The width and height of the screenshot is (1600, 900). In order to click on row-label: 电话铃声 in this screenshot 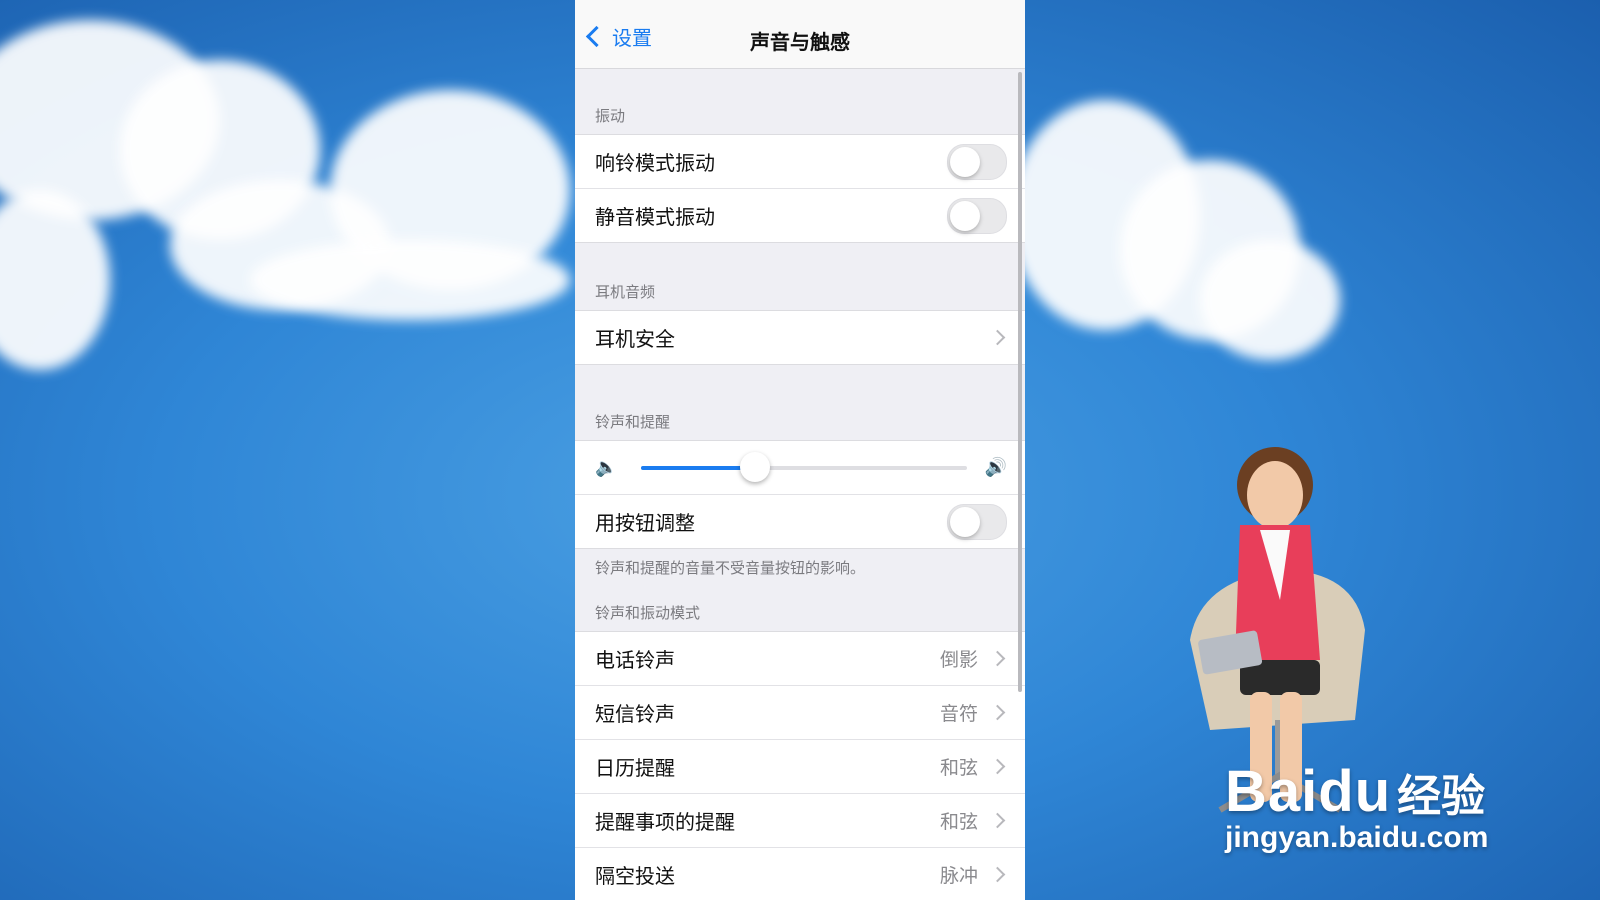, I will do `click(635, 660)`.